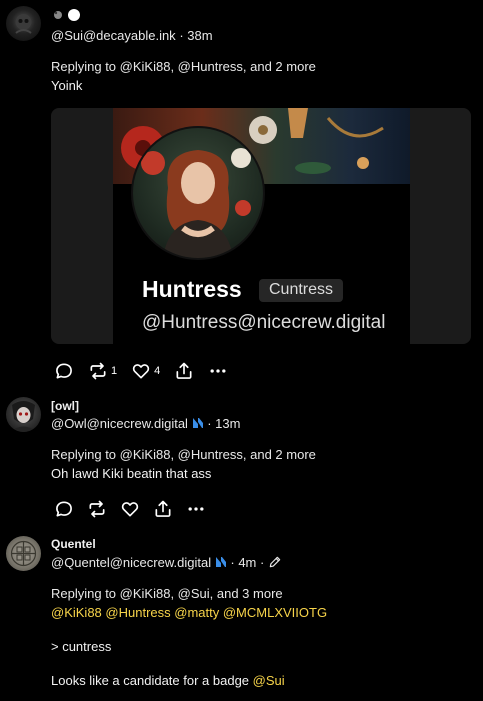  What do you see at coordinates (198, 193) in the screenshot?
I see `profile-avatar` at bounding box center [198, 193].